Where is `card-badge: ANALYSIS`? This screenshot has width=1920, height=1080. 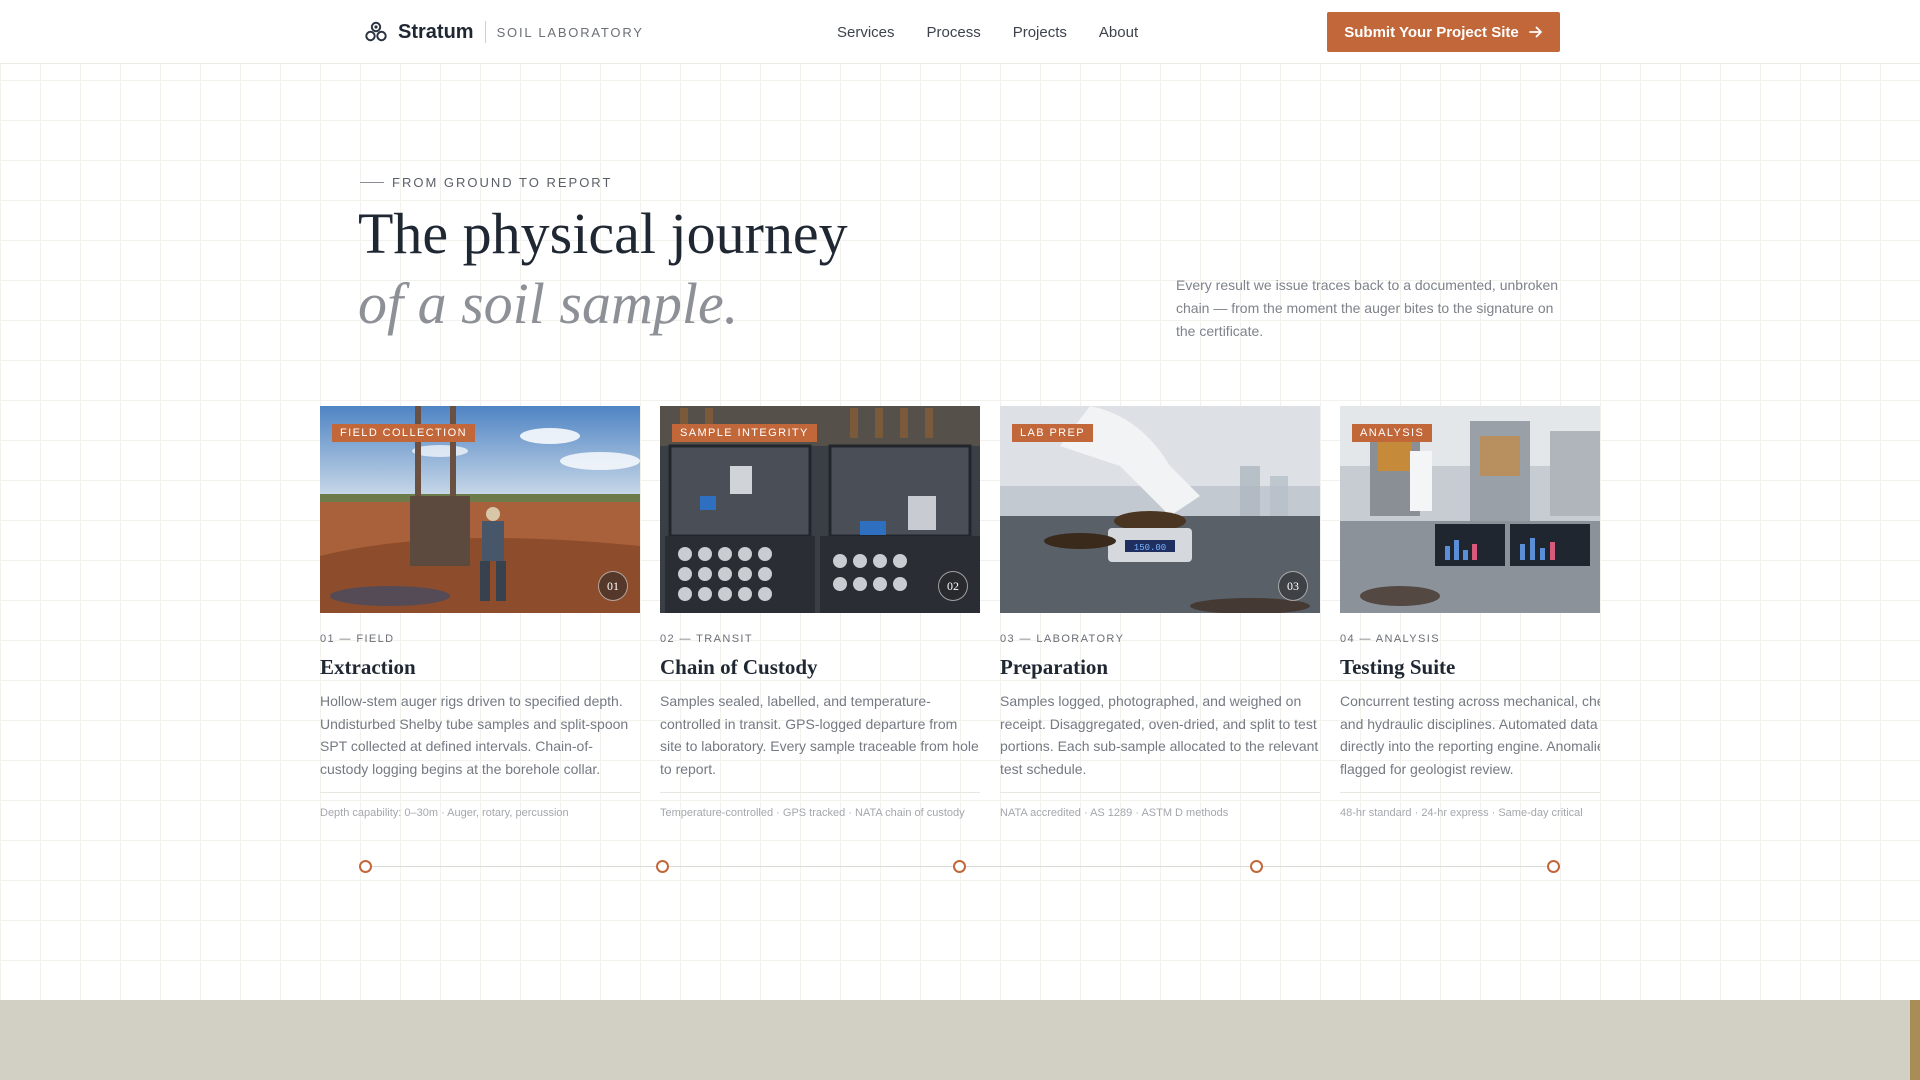
card-badge: ANALYSIS is located at coordinates (1392, 433).